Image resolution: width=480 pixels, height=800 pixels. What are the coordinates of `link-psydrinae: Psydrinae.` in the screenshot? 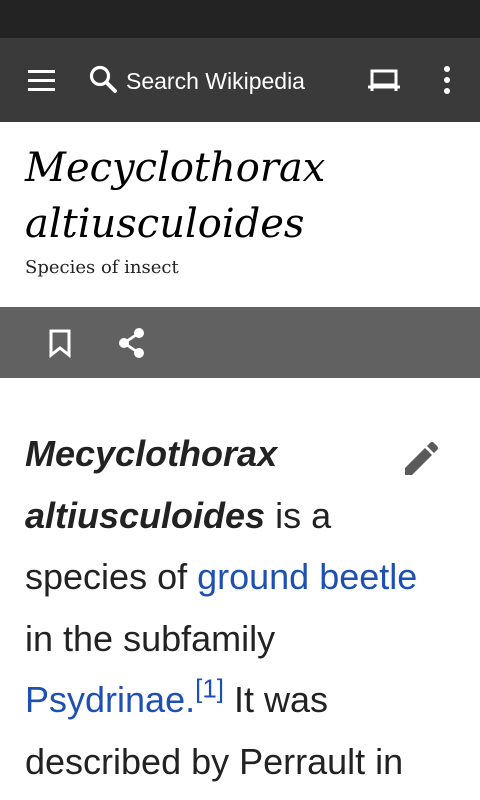 It's located at (110, 699).